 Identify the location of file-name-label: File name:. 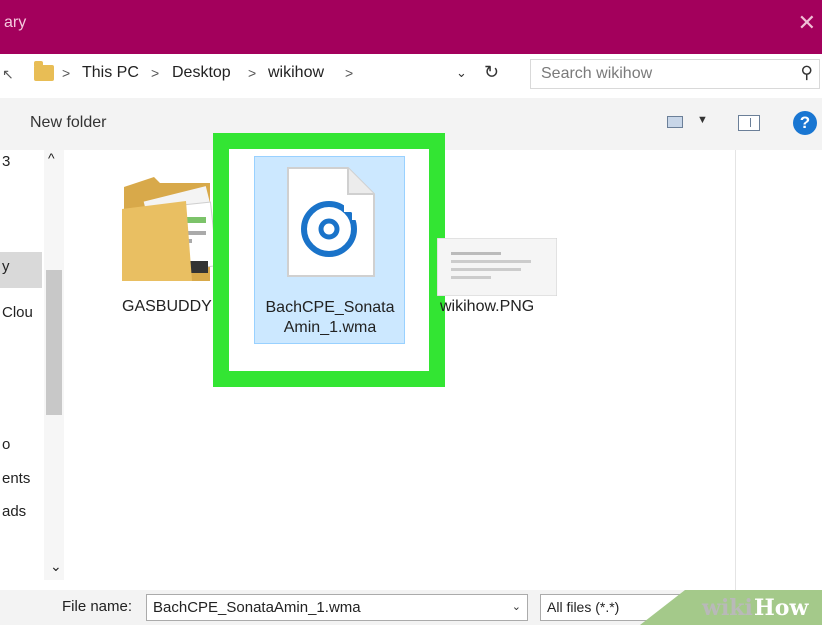
(97, 606).